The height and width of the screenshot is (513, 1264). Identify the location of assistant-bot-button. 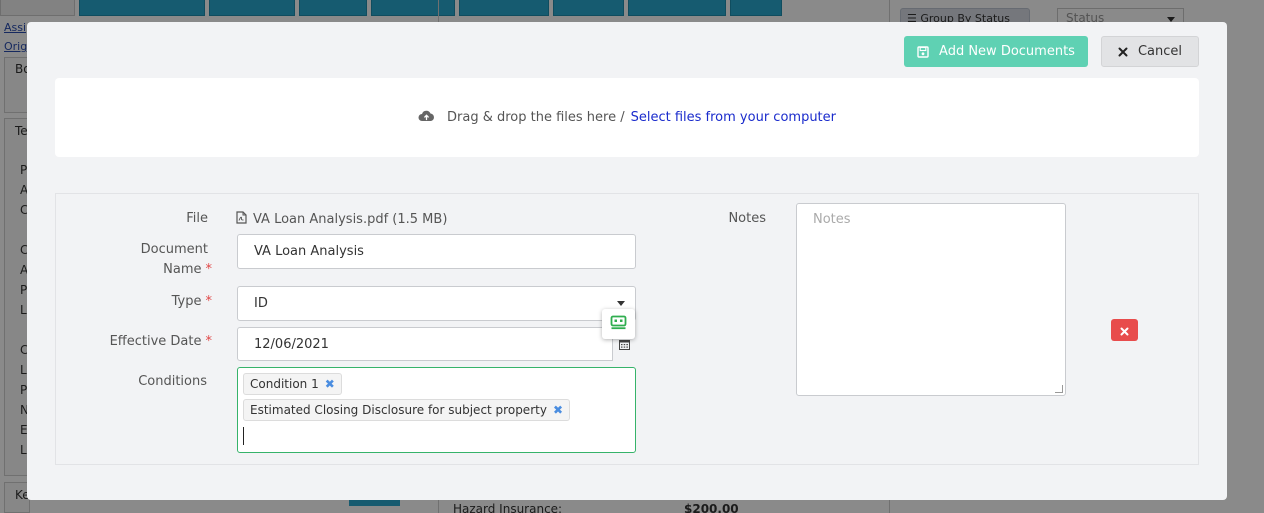
(618, 324).